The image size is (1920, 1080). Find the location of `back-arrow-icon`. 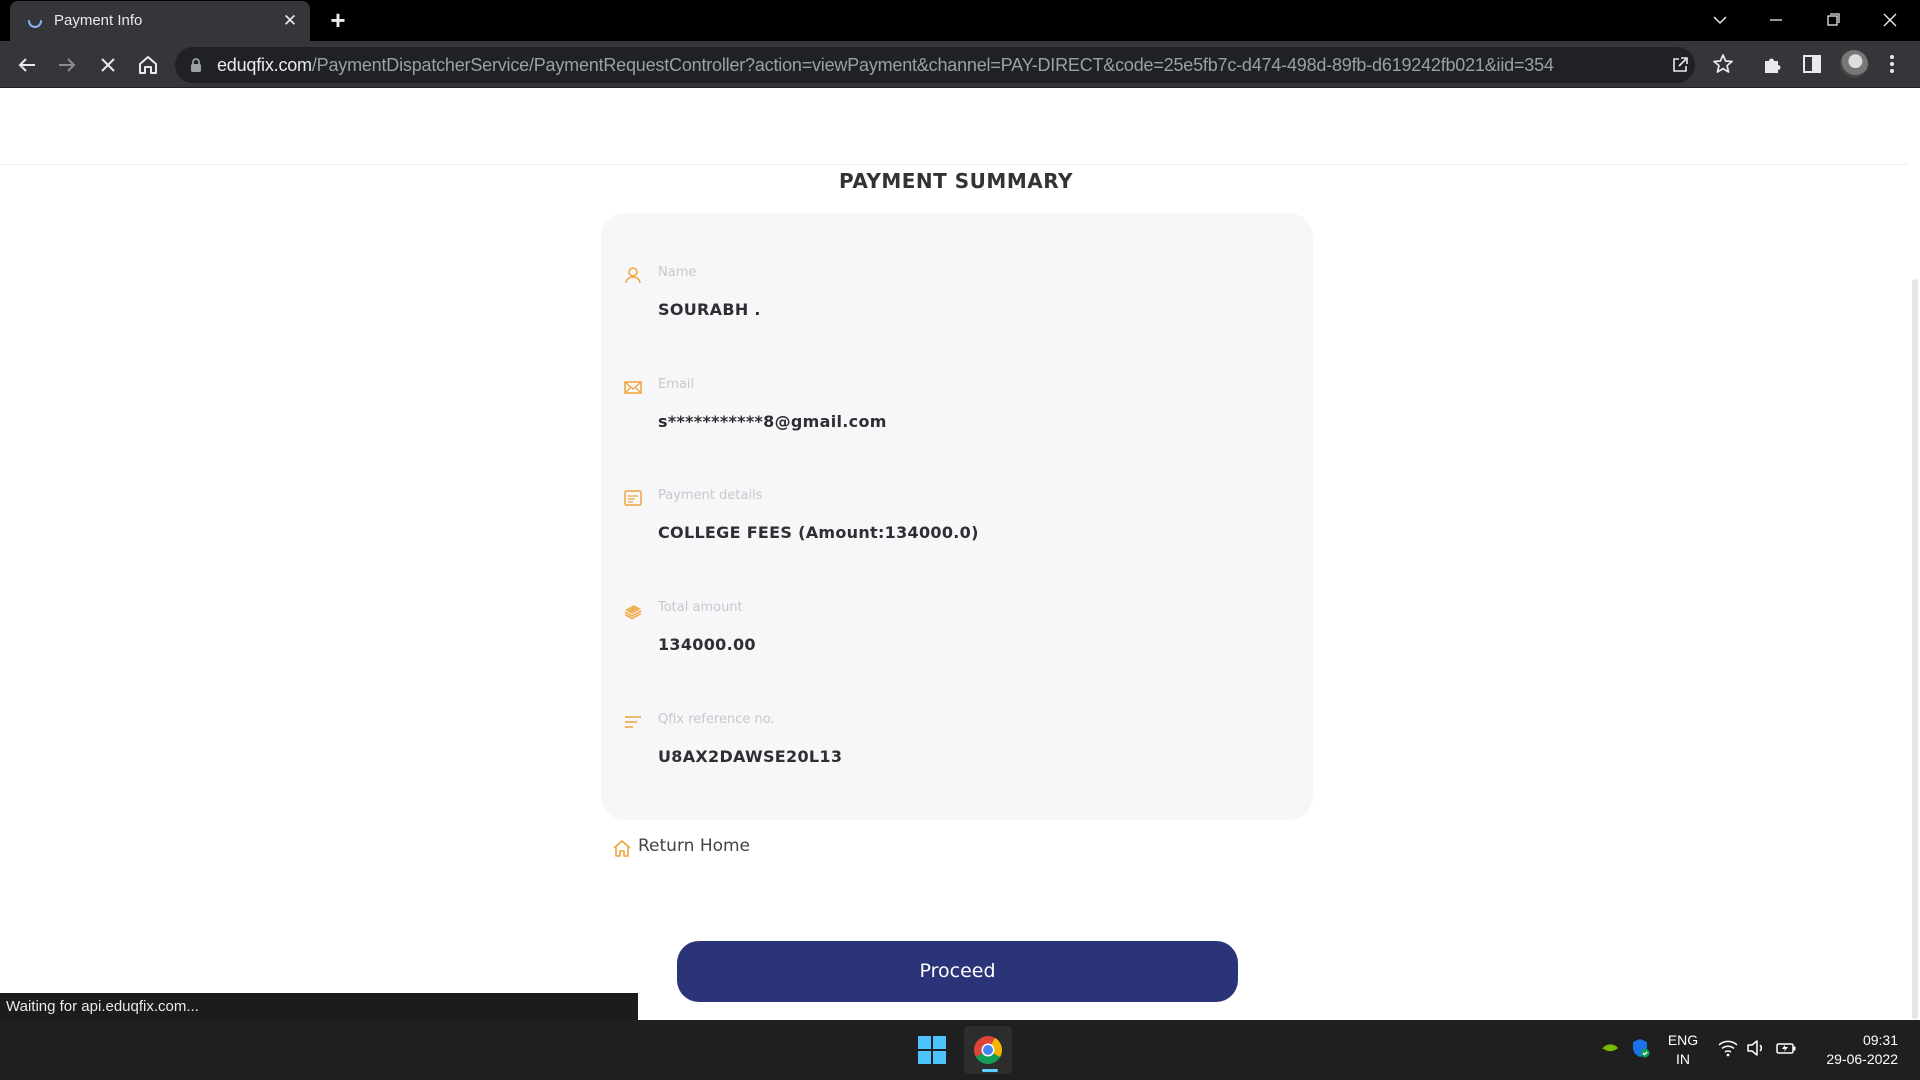

back-arrow-icon is located at coordinates (27, 65).